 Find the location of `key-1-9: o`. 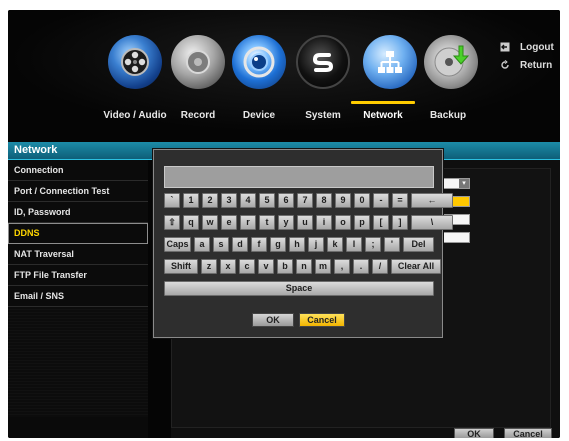

key-1-9: o is located at coordinates (343, 222).